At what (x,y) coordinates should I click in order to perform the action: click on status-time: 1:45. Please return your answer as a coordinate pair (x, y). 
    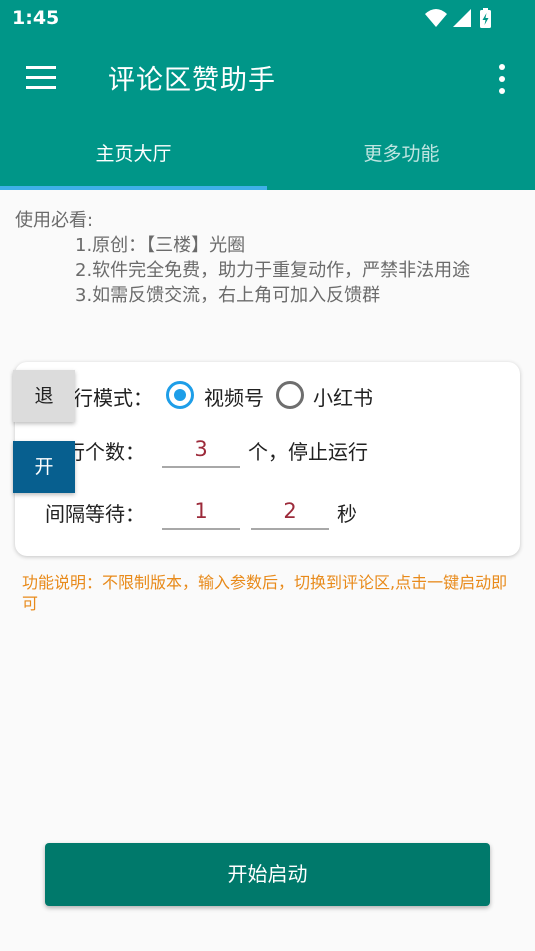
    Looking at the image, I should click on (36, 18).